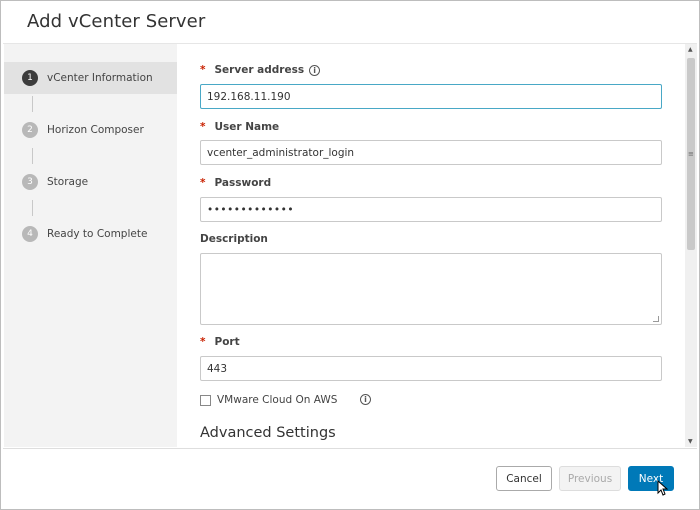  I want to click on step-label: Storage, so click(68, 182).